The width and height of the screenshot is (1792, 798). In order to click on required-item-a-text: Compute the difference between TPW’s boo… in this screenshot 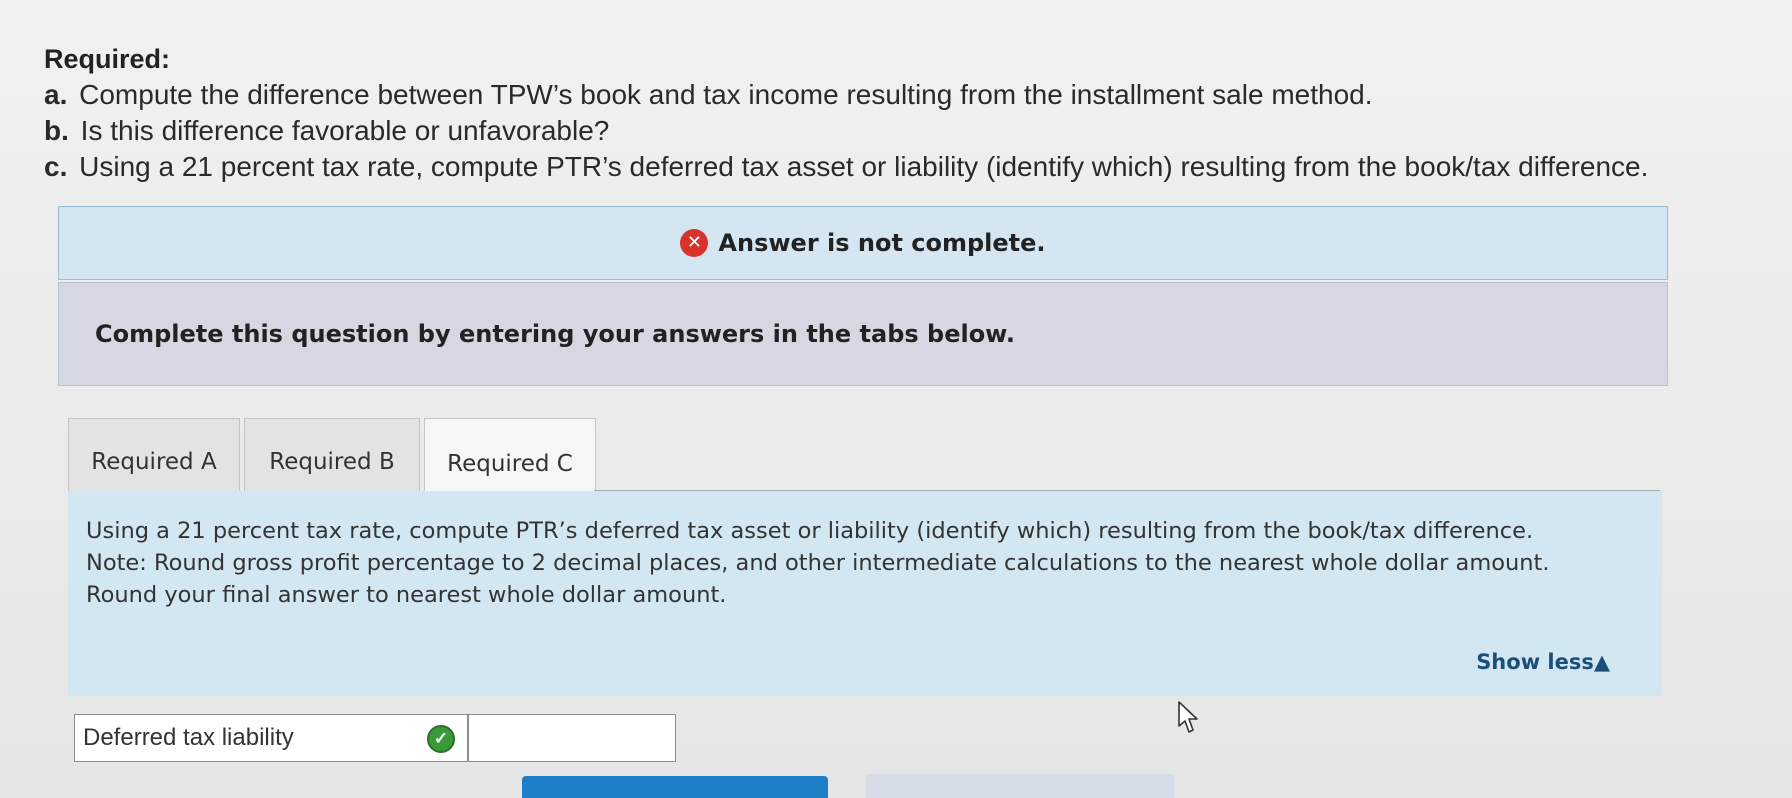, I will do `click(726, 94)`.